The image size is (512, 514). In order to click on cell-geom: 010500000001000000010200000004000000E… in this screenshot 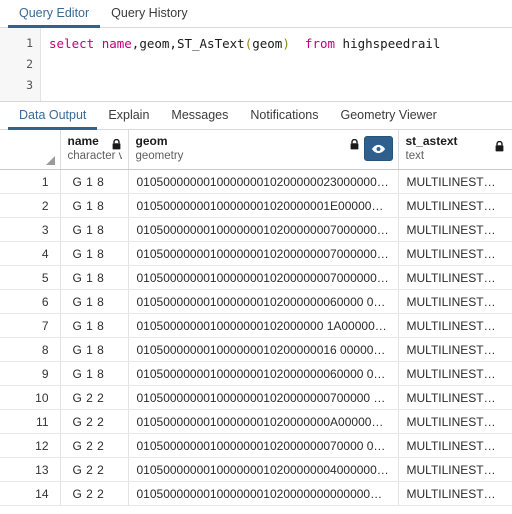, I will do `click(263, 469)`.